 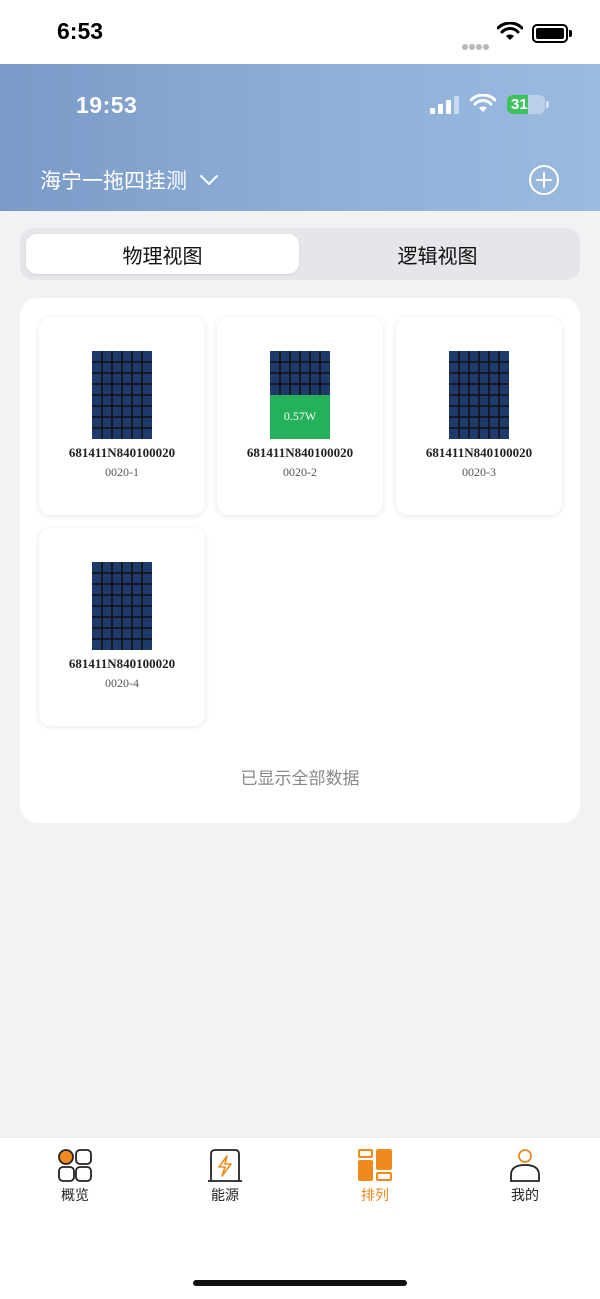 I want to click on battery-icon, so click(x=550, y=33).